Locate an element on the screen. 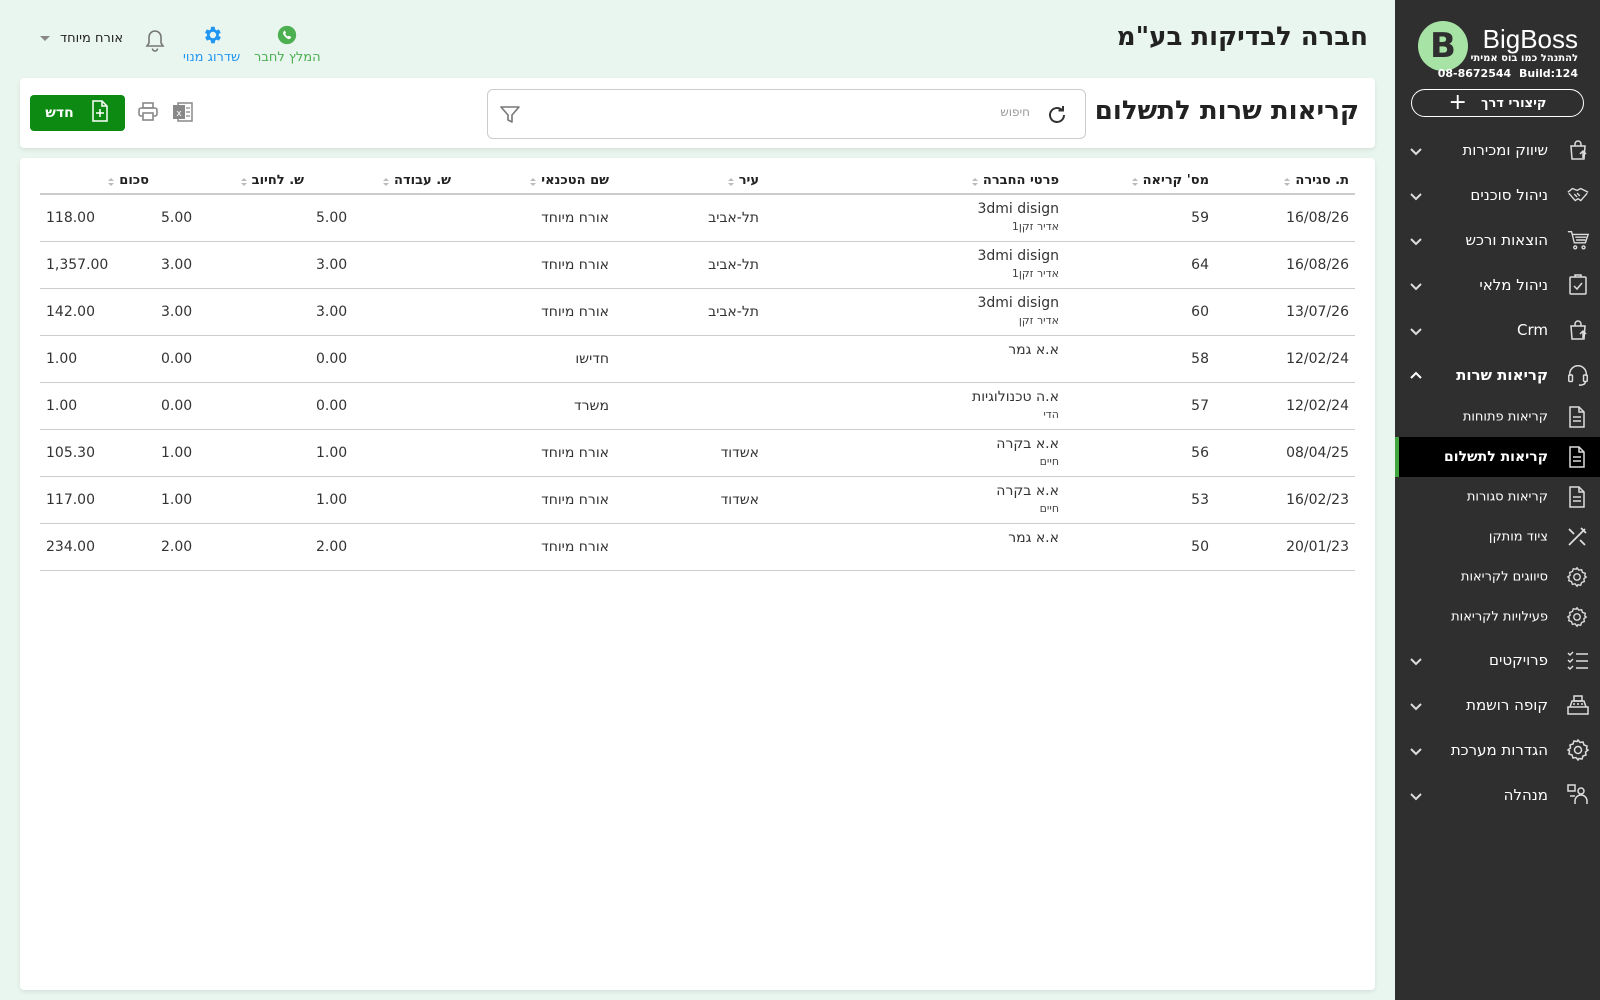  call-number-cell: 57 is located at coordinates (1140, 406).